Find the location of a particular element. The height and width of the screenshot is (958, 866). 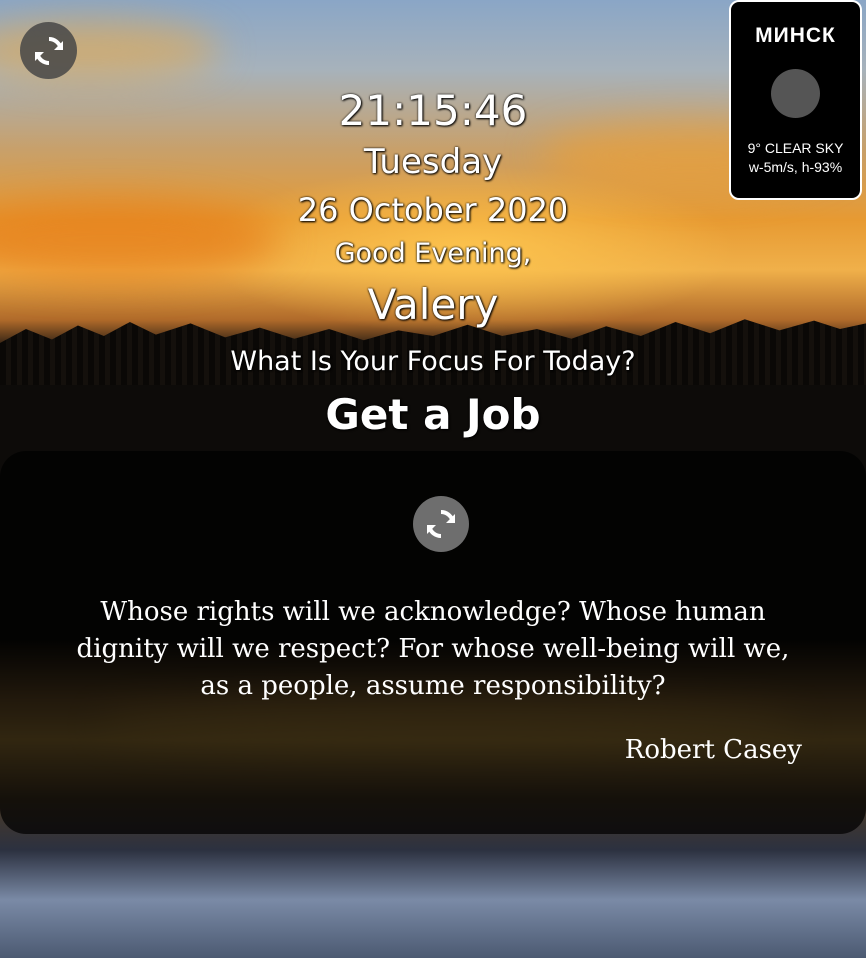

clock-day: Tuesday is located at coordinates (433, 162).